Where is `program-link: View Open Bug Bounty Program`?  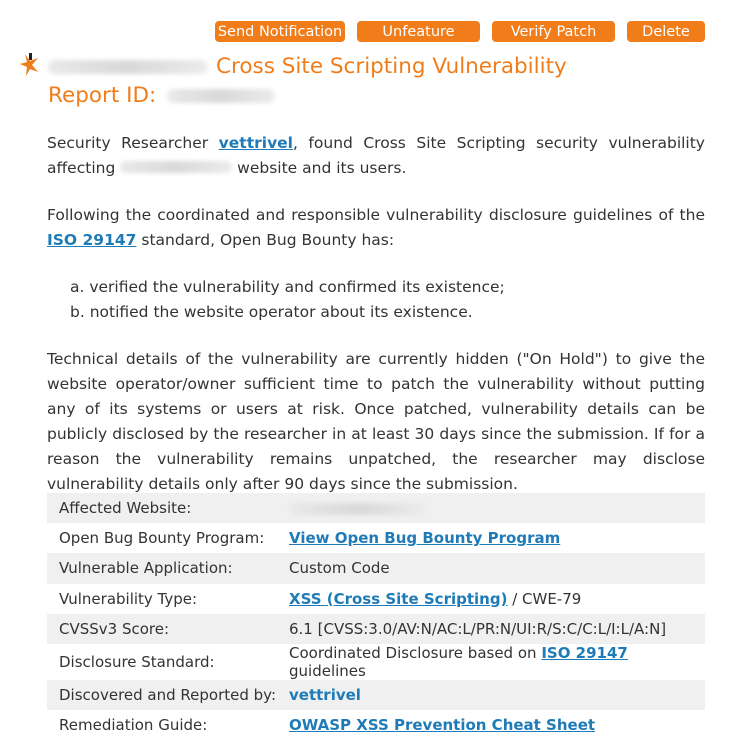
program-link: View Open Bug Bounty Program is located at coordinates (424, 538).